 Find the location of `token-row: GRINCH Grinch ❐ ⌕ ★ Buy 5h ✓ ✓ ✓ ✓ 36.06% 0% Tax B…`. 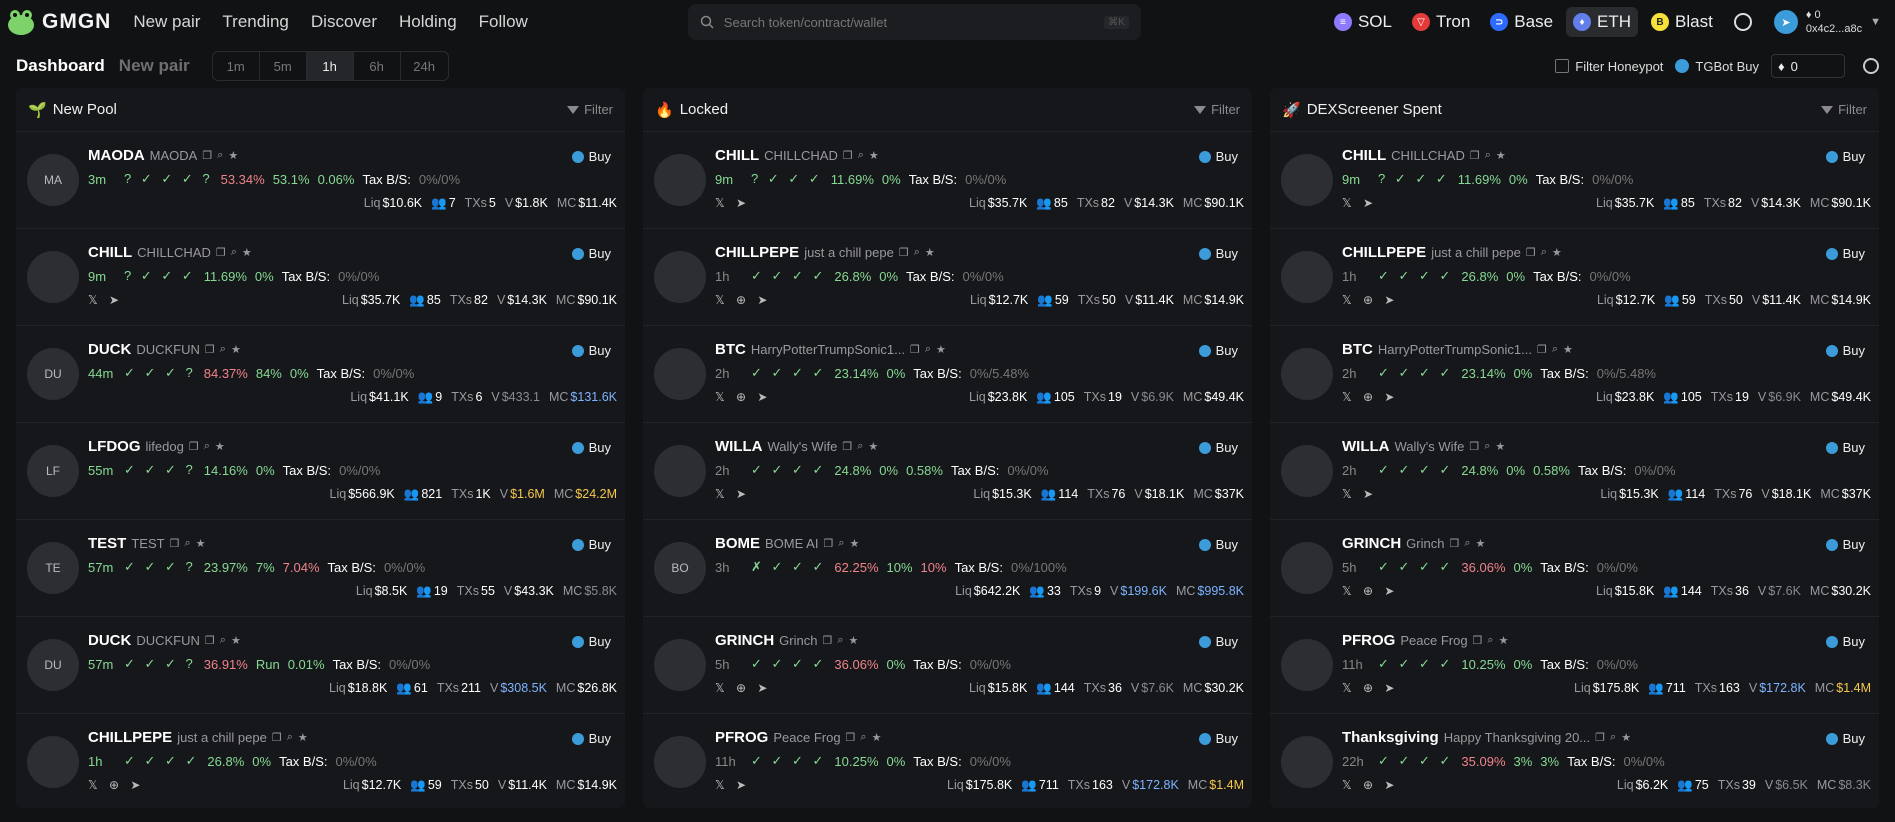

token-row: GRINCH Grinch ❐ ⌕ ★ Buy 5h ✓ ✓ ✓ ✓ 36.06% 0% Tax B… is located at coordinates (1574, 568).